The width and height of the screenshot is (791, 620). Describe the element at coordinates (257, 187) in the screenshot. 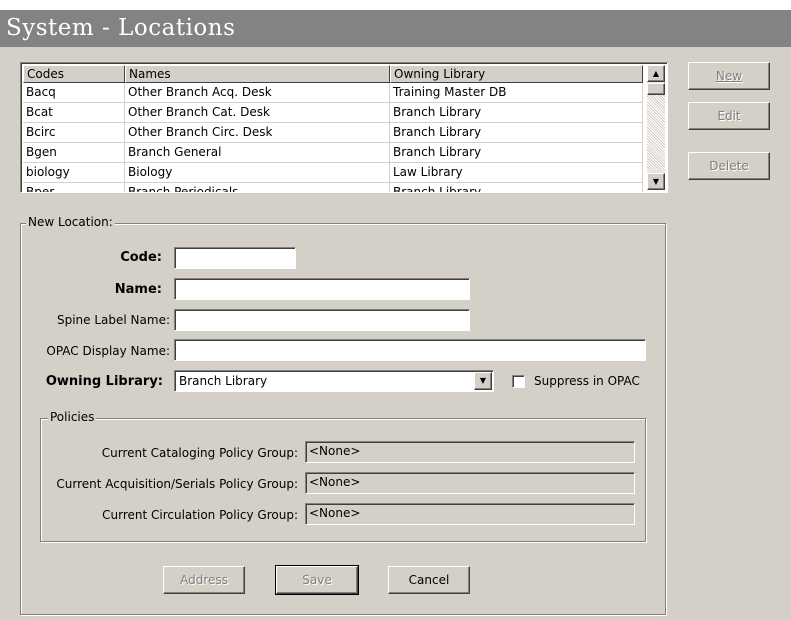

I see `cell-name: Branch Periodicals` at that location.